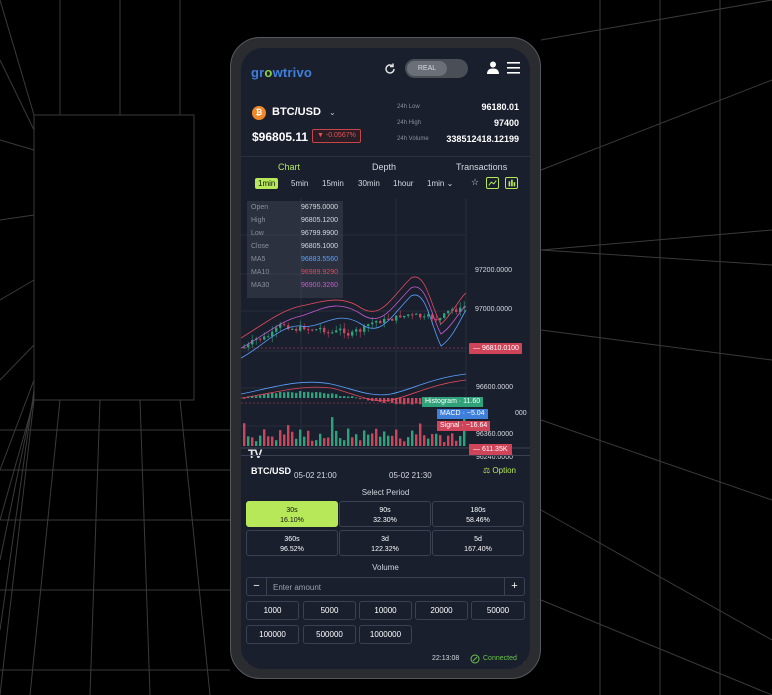 Image resolution: width=772 pixels, height=695 pixels. Describe the element at coordinates (292, 514) in the screenshot. I see `period-30s: 30s 16.10%` at that location.